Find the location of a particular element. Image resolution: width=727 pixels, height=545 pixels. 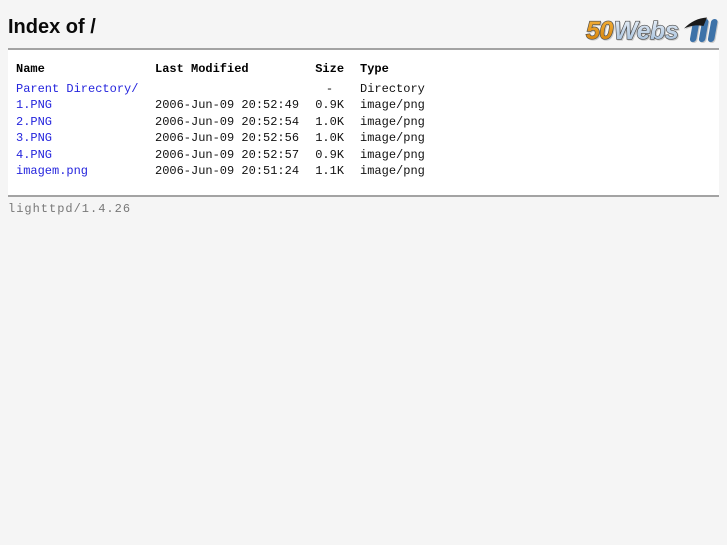

file-link: Parent Directory/ is located at coordinates (77, 89).